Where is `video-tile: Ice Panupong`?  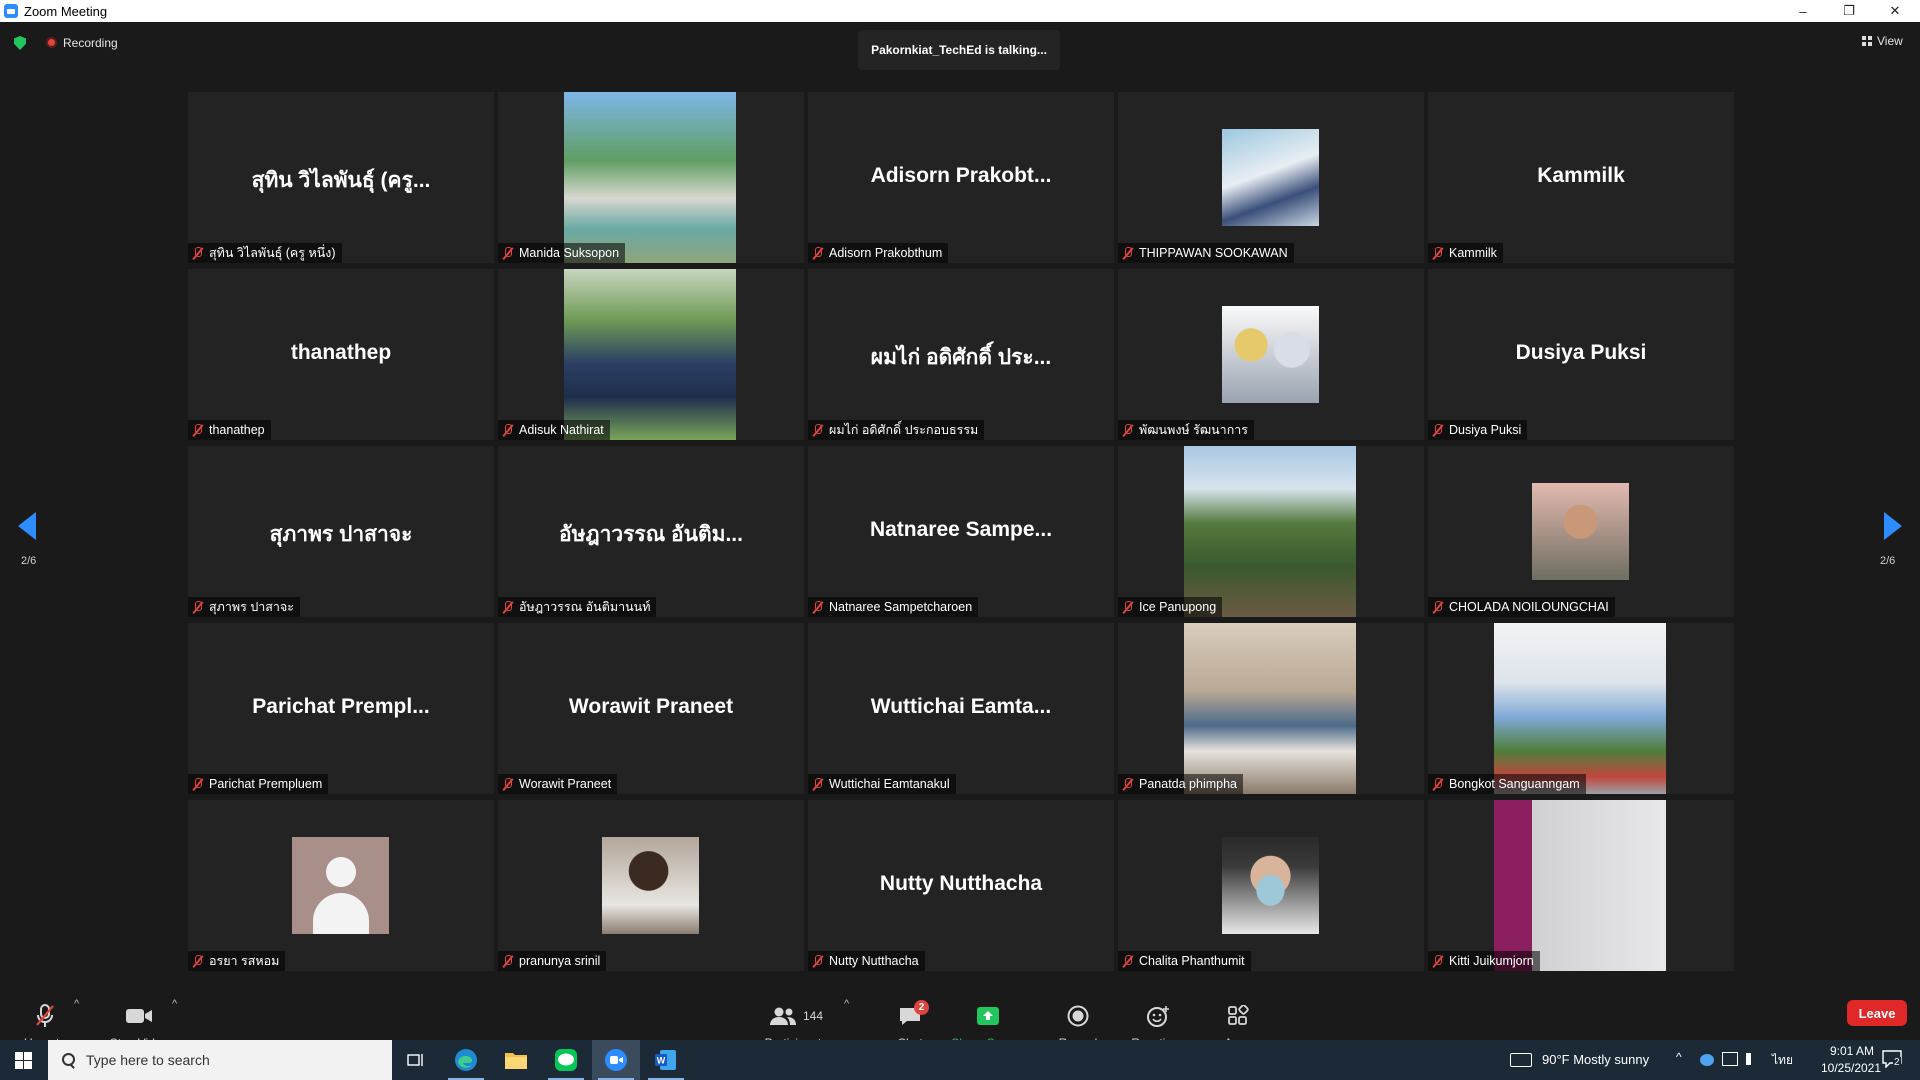 video-tile: Ice Panupong is located at coordinates (1271, 531).